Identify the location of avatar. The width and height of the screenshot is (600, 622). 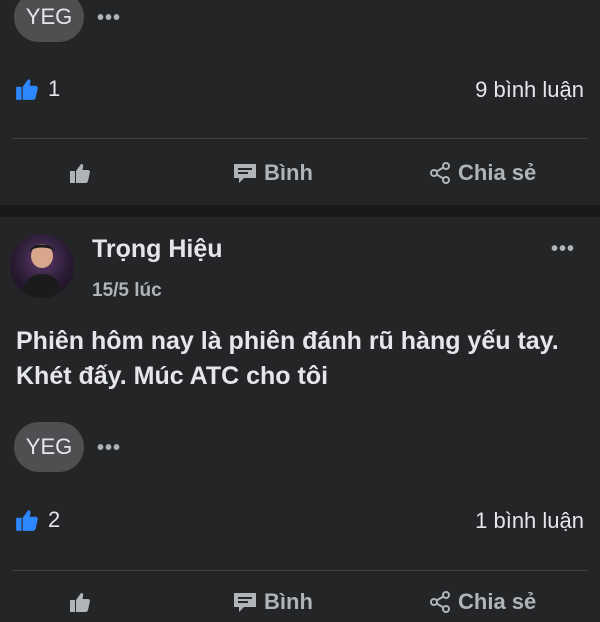
(42, 266).